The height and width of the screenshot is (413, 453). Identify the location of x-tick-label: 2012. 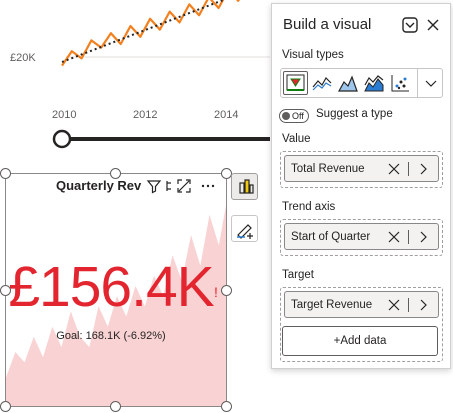
(145, 115).